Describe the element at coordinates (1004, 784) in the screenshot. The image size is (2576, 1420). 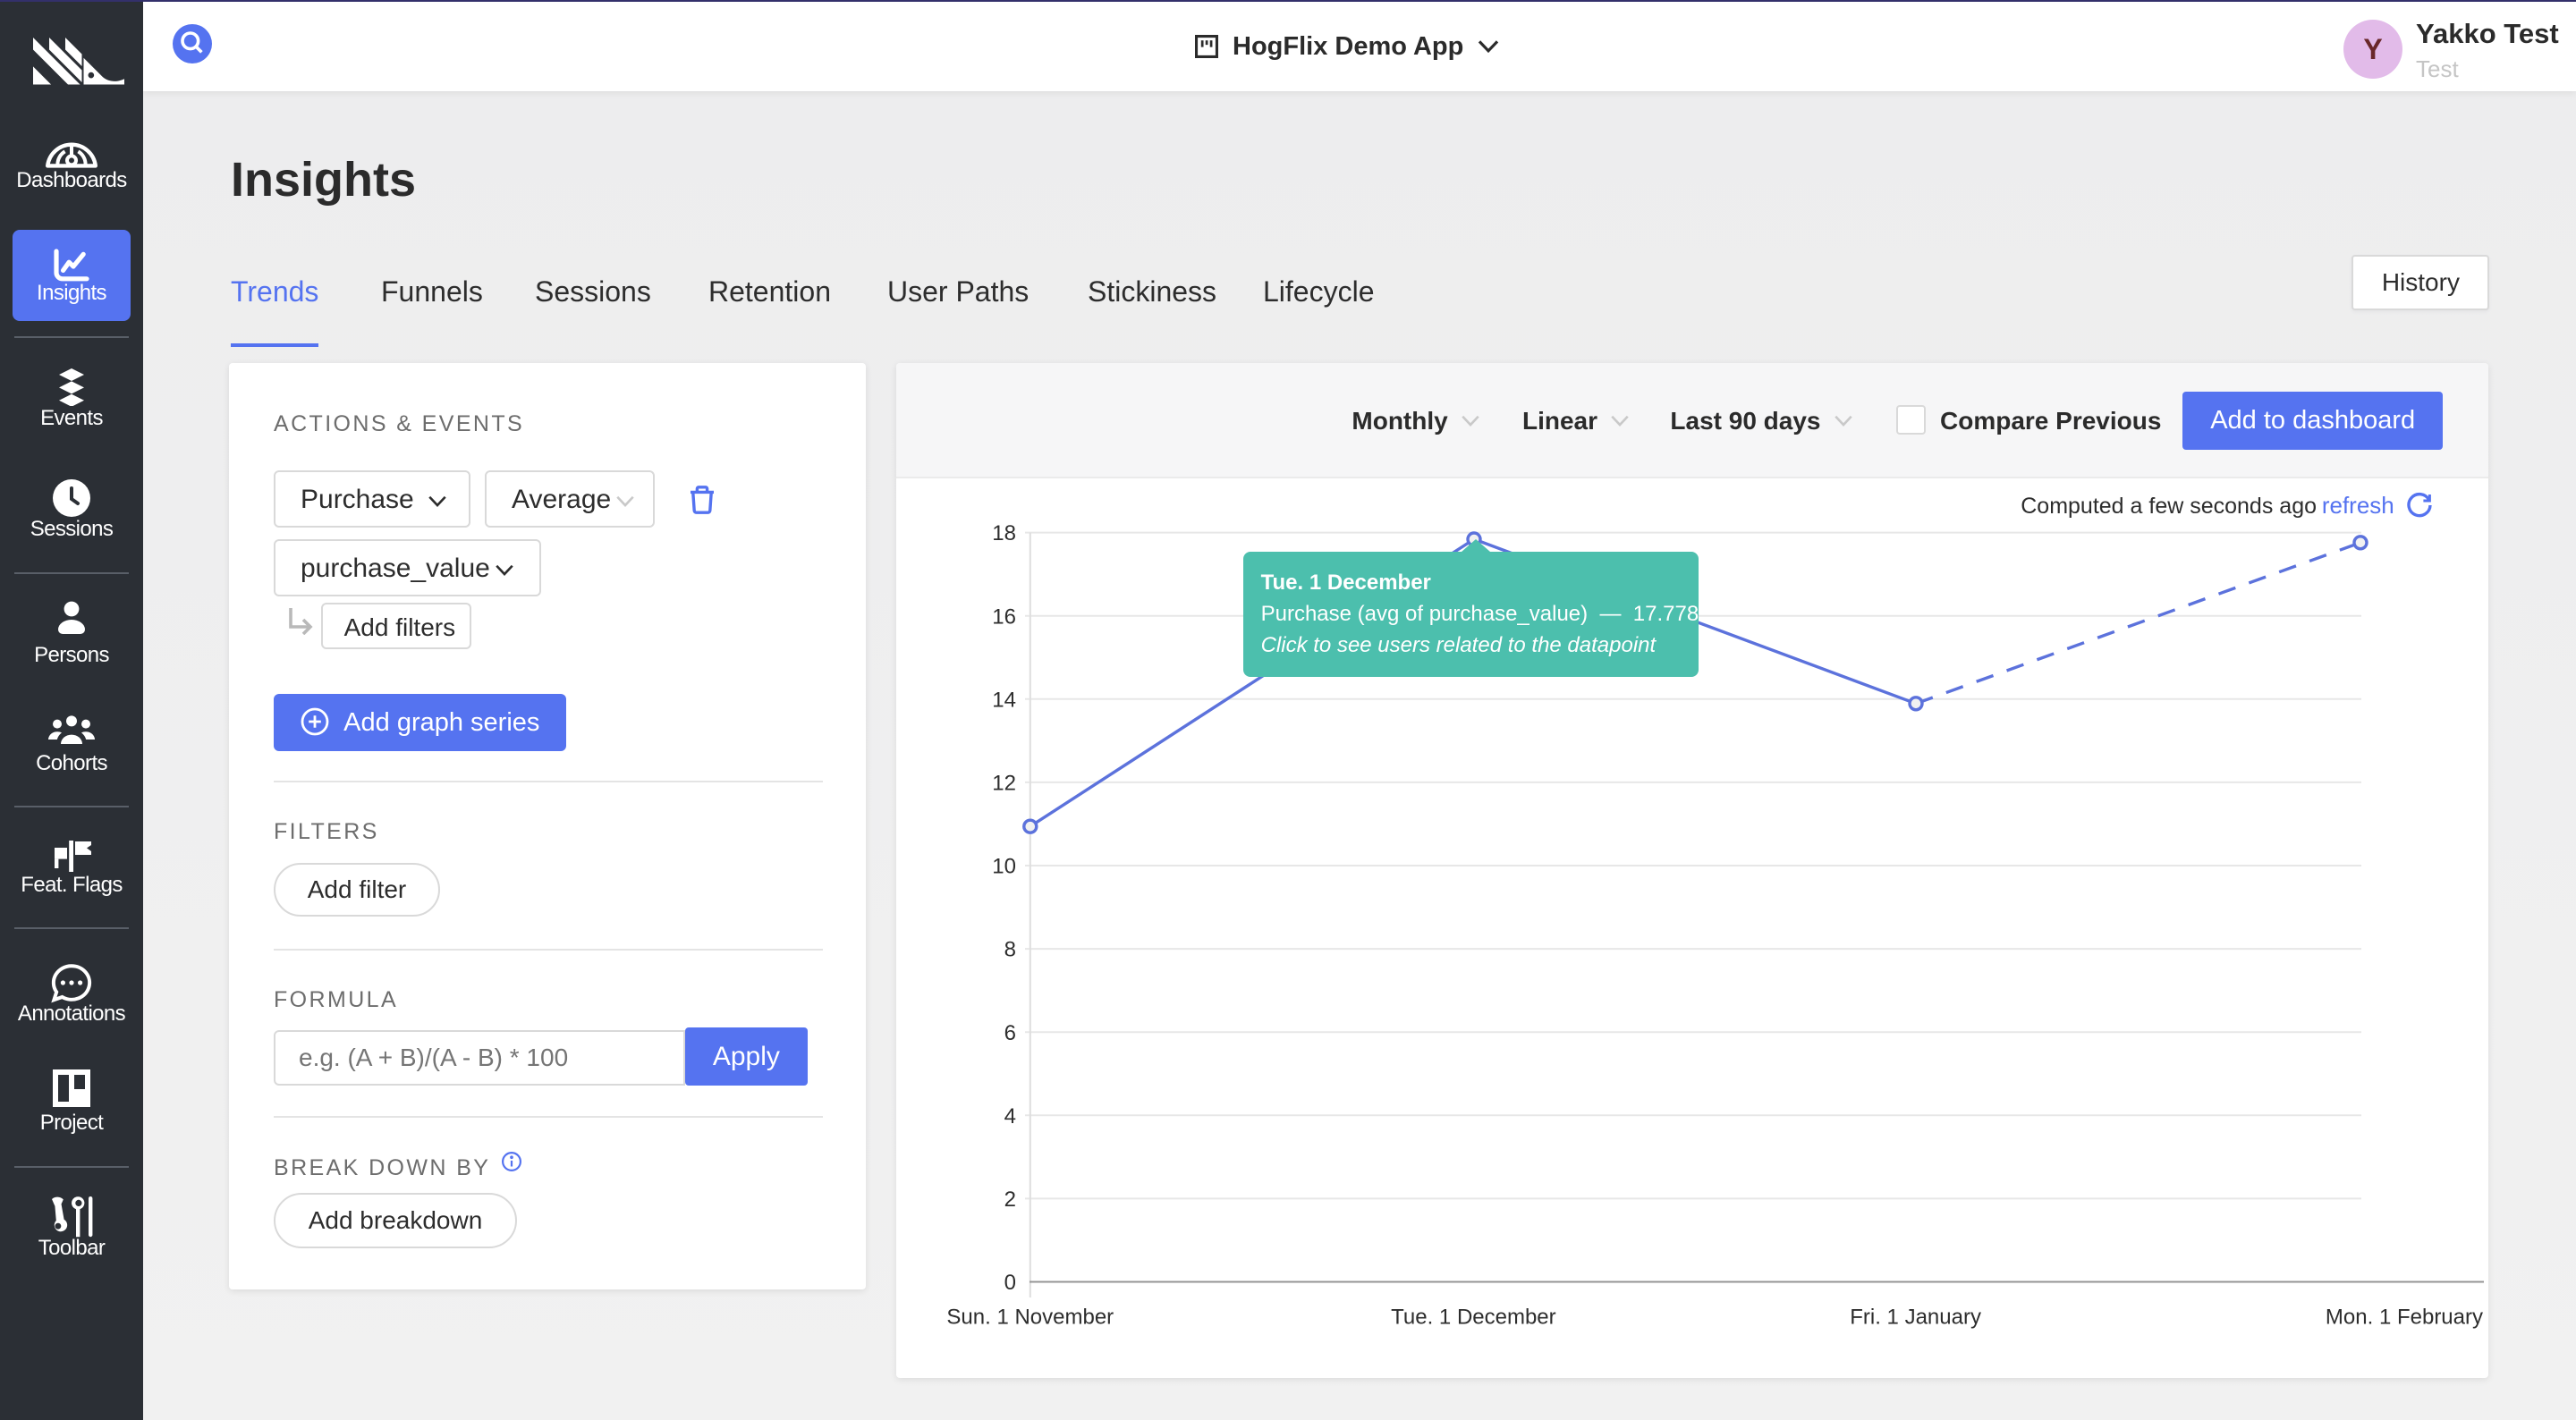
I see `svg-text: 12` at that location.